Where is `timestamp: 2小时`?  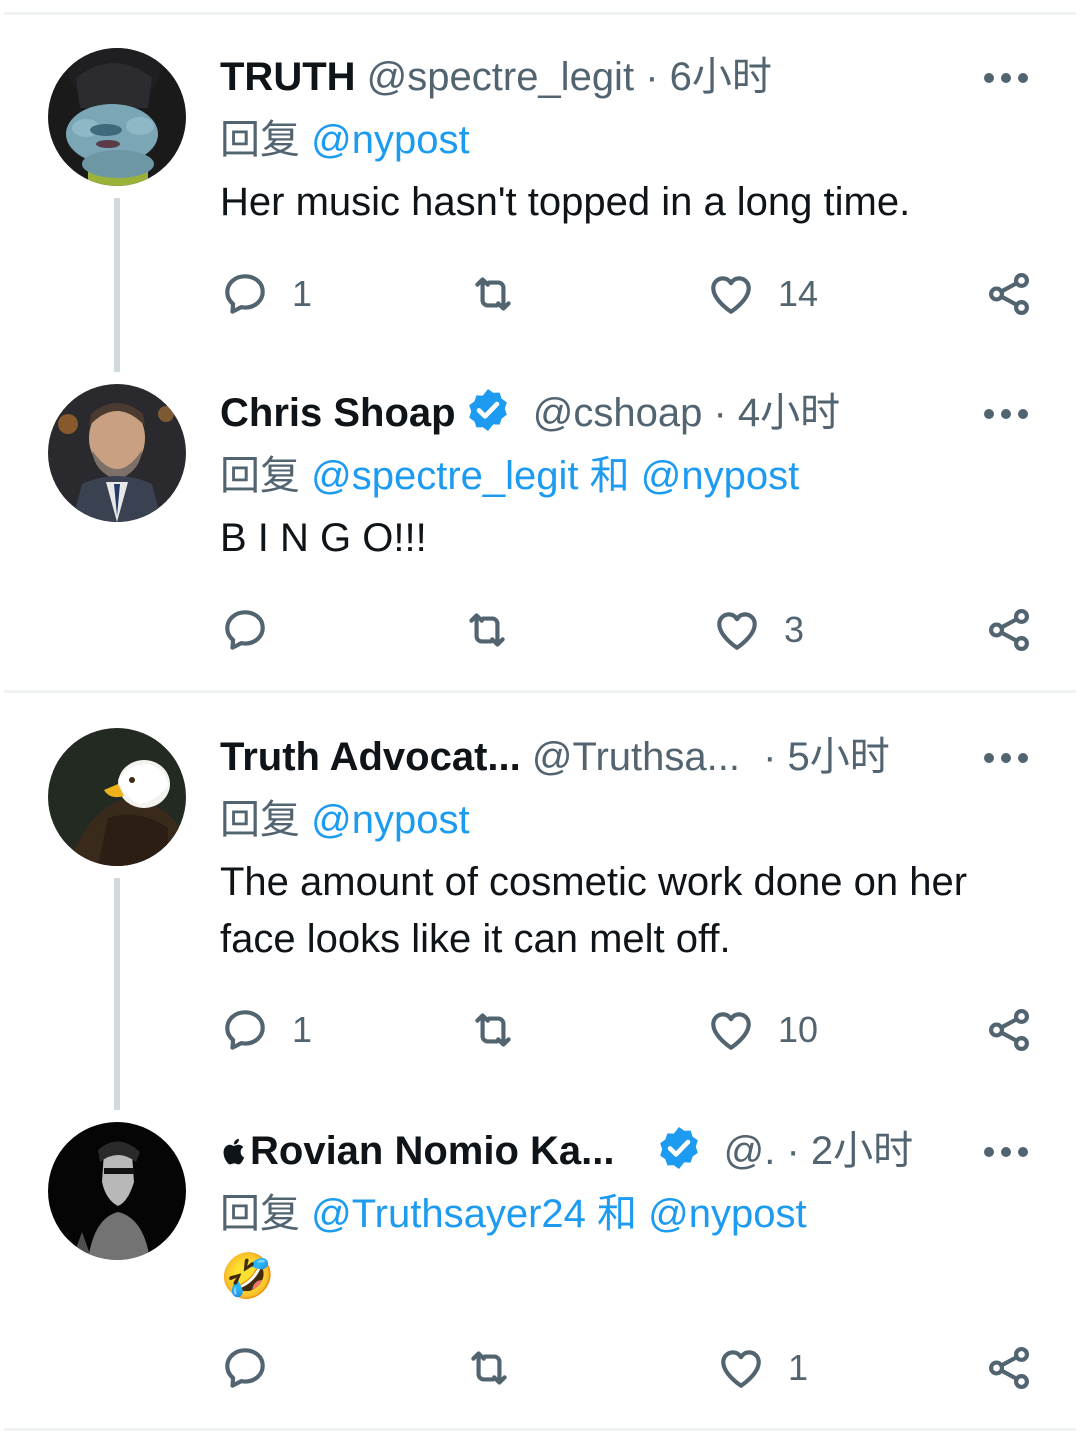 timestamp: 2小时 is located at coordinates (862, 1151).